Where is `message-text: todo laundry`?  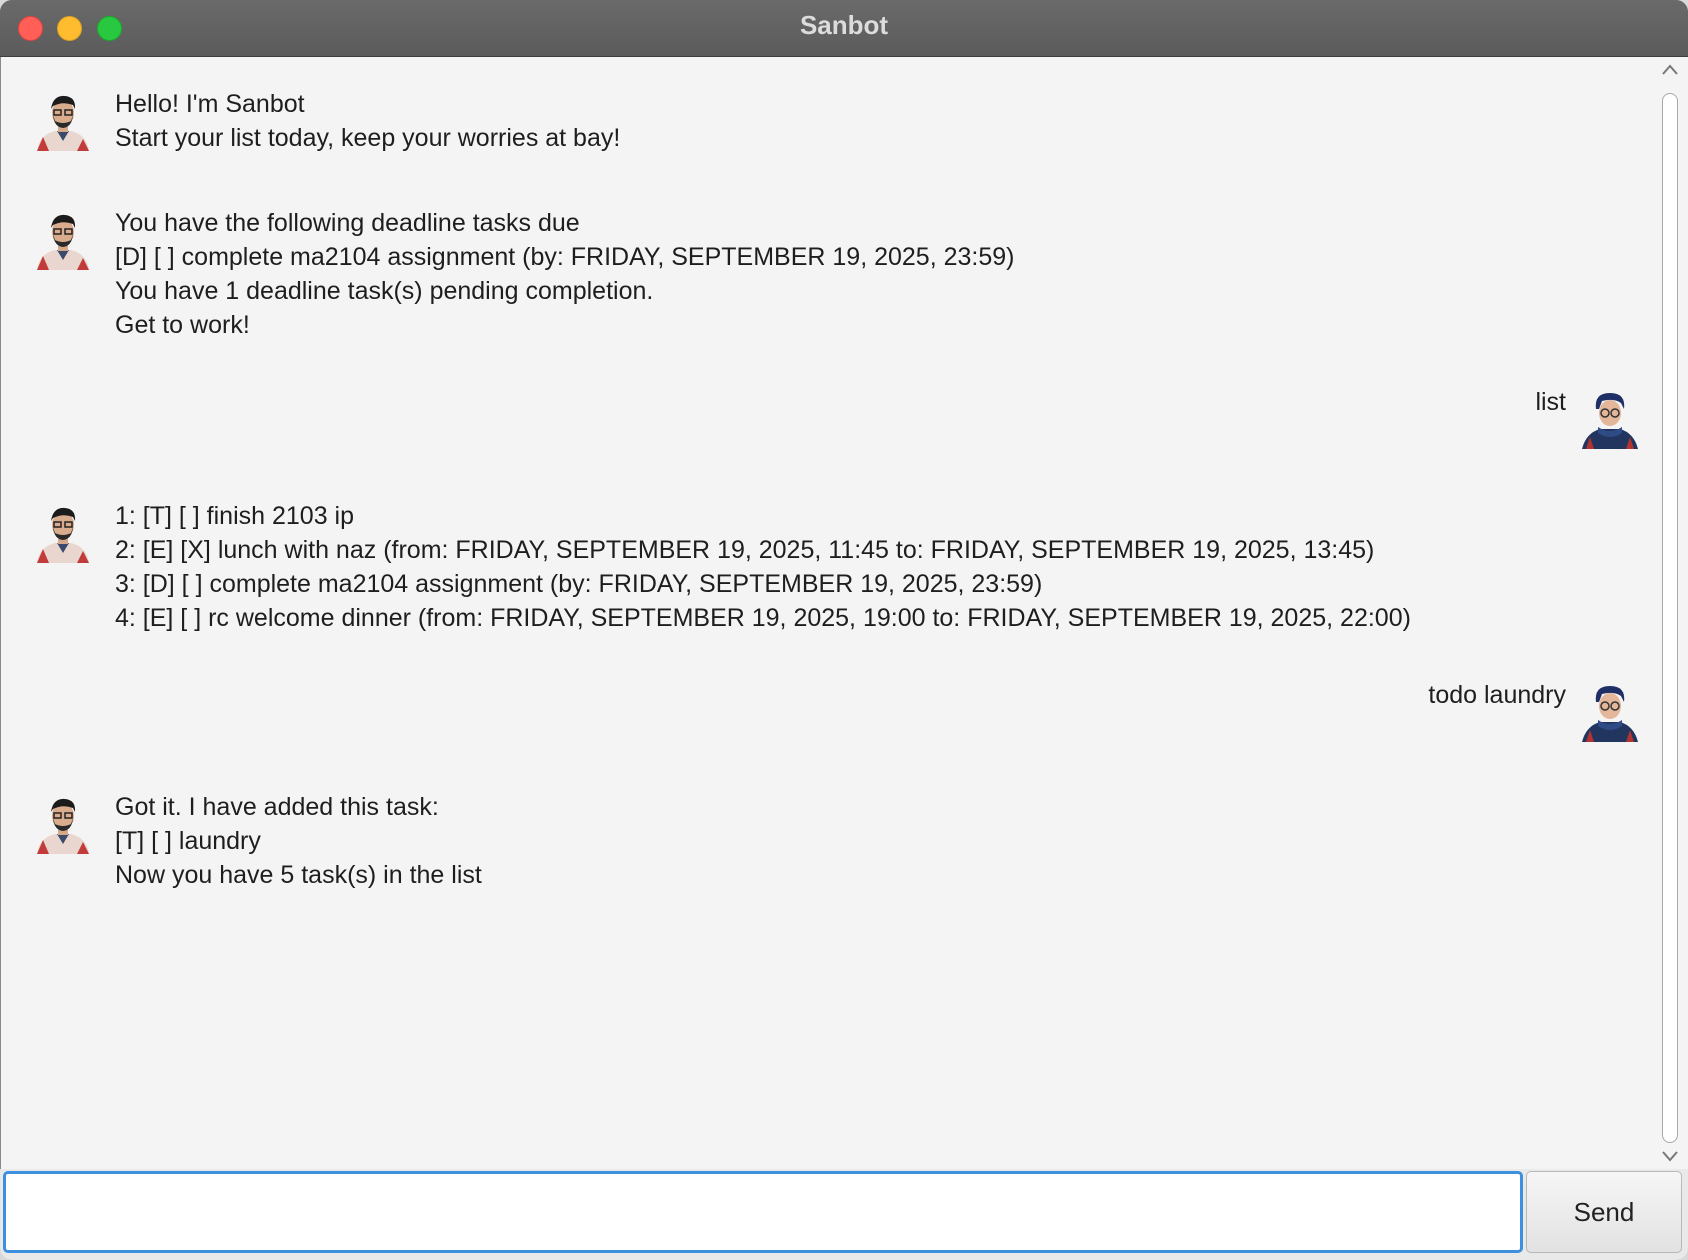 message-text: todo laundry is located at coordinates (1497, 695).